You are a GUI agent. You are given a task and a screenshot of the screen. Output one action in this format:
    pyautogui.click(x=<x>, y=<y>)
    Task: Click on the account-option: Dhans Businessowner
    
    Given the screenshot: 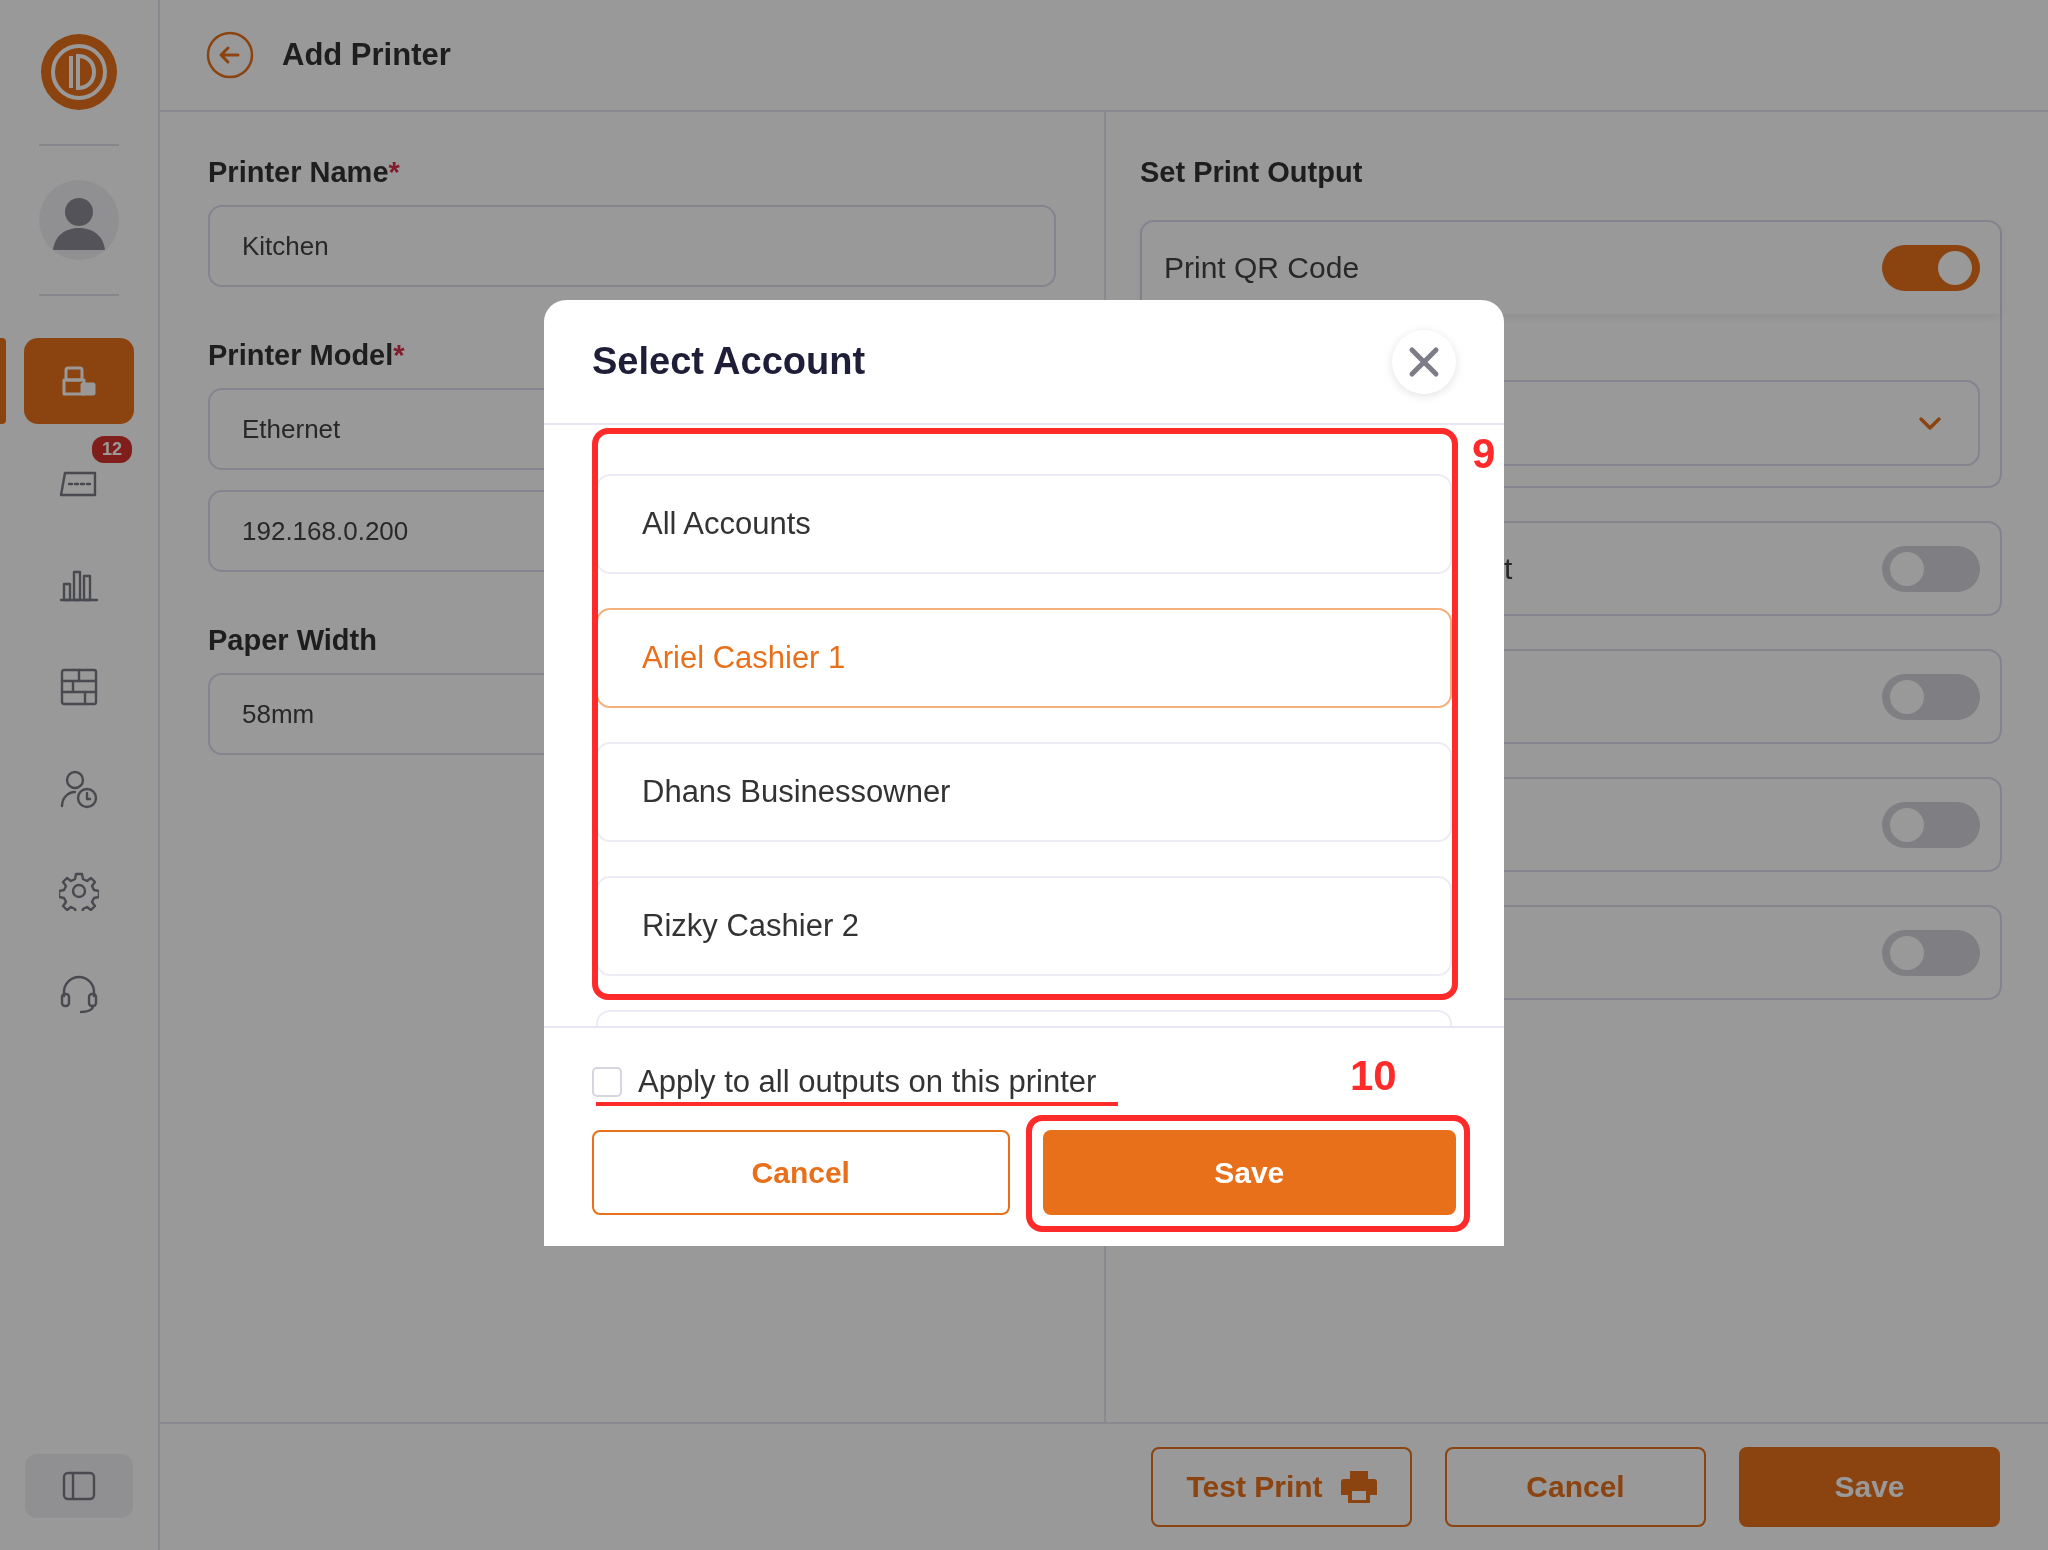 What is the action you would take?
    pyautogui.click(x=1024, y=792)
    